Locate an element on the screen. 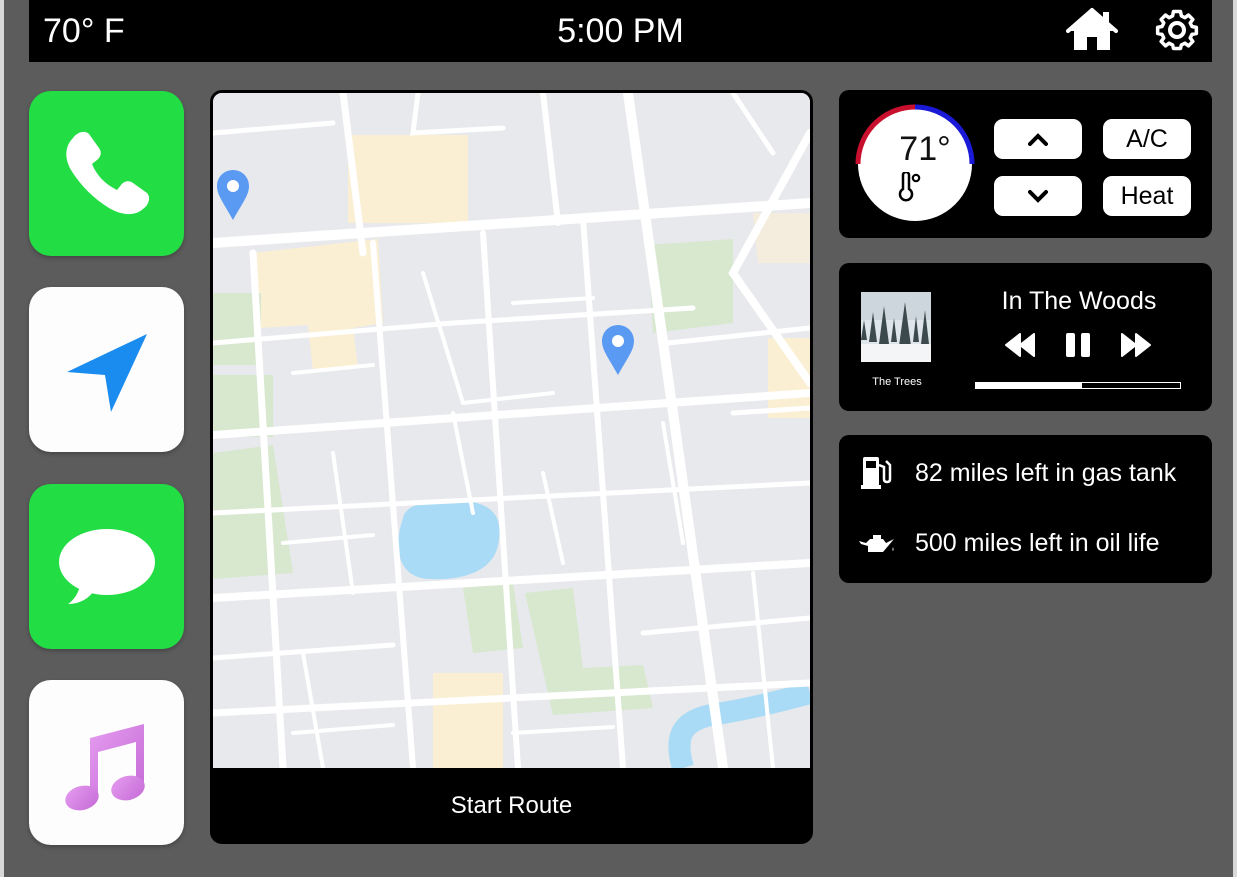 This screenshot has width=1237, height=877. message-bubble-icon is located at coordinates (106, 566).